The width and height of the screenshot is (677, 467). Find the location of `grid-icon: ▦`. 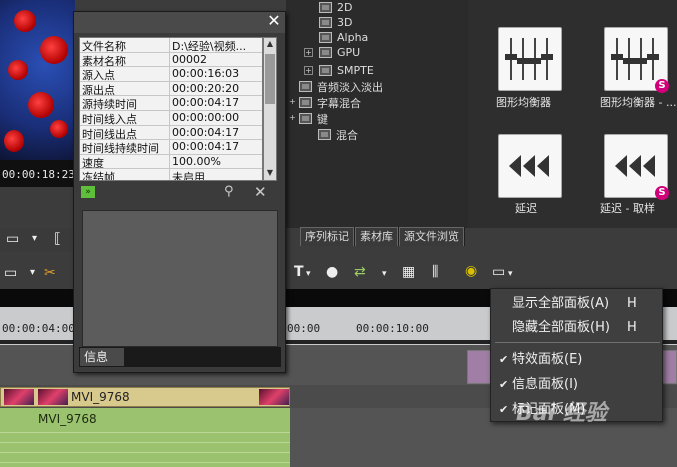

grid-icon: ▦ is located at coordinates (408, 272).